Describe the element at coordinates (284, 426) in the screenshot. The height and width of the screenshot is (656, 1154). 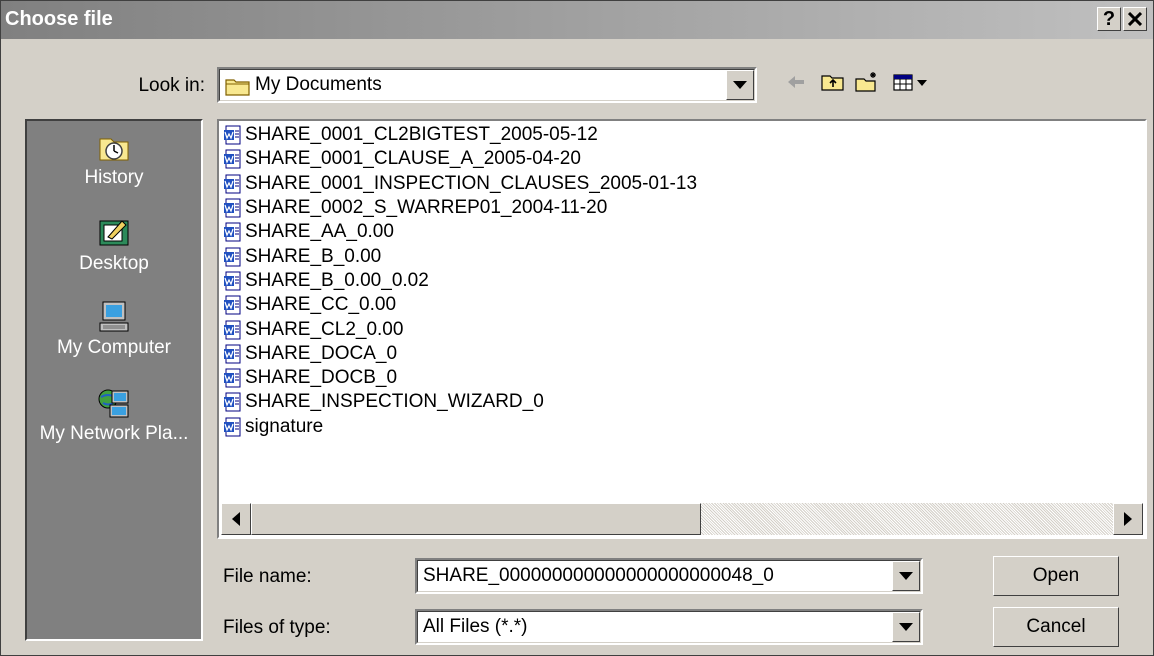
I see `file-name-text: signature` at that location.